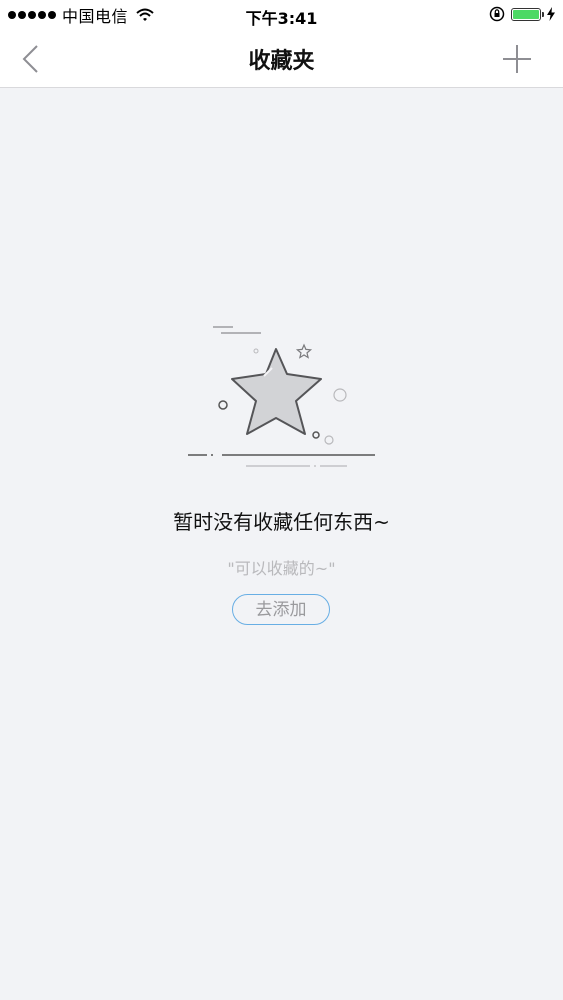  Describe the element at coordinates (281, 61) in the screenshot. I see `page-title: 收藏夹` at that location.